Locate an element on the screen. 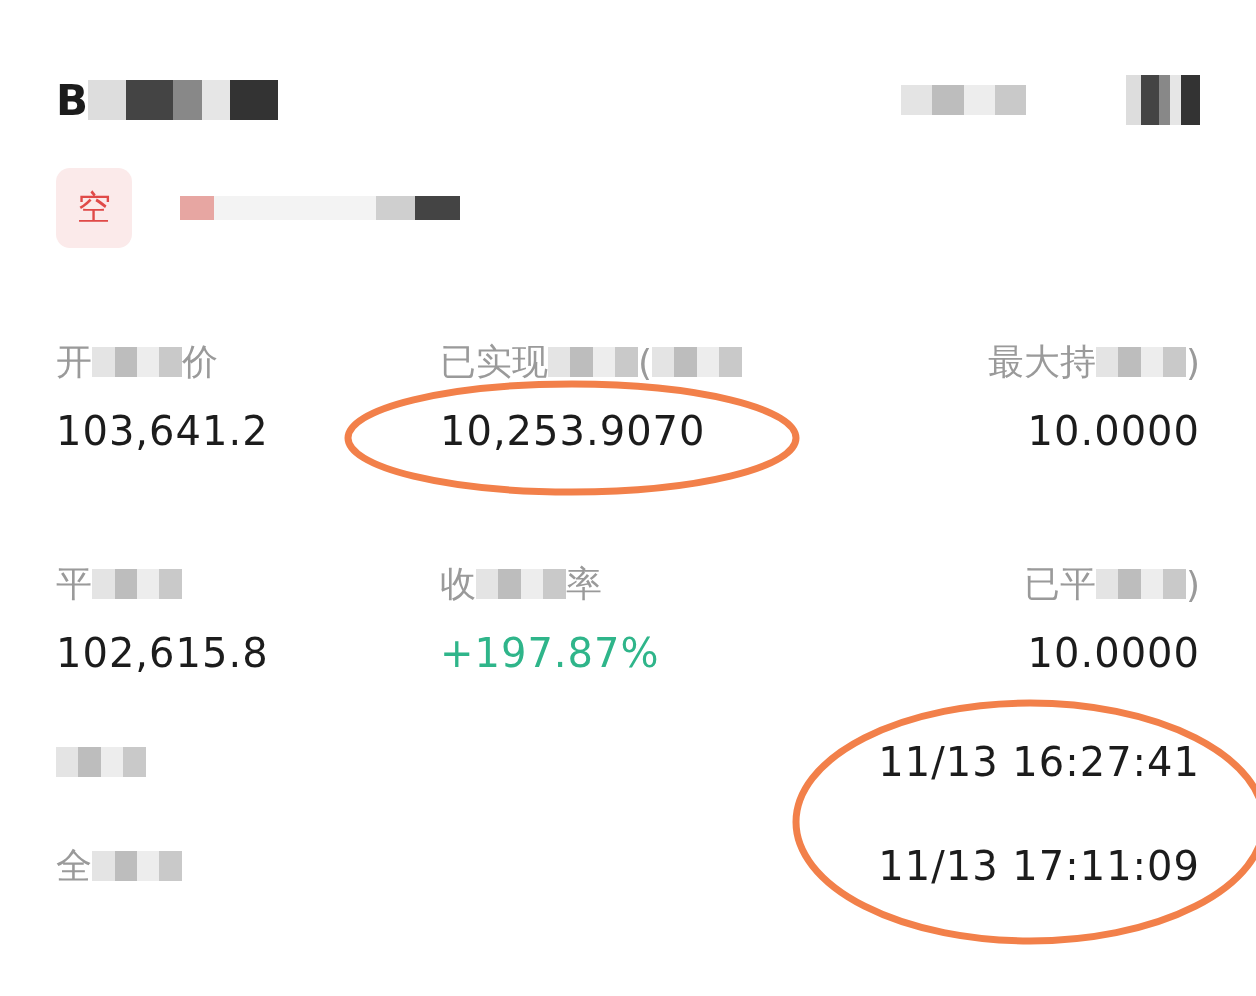 The image size is (1256, 996). stat-label: 收 is located at coordinates (458, 583).